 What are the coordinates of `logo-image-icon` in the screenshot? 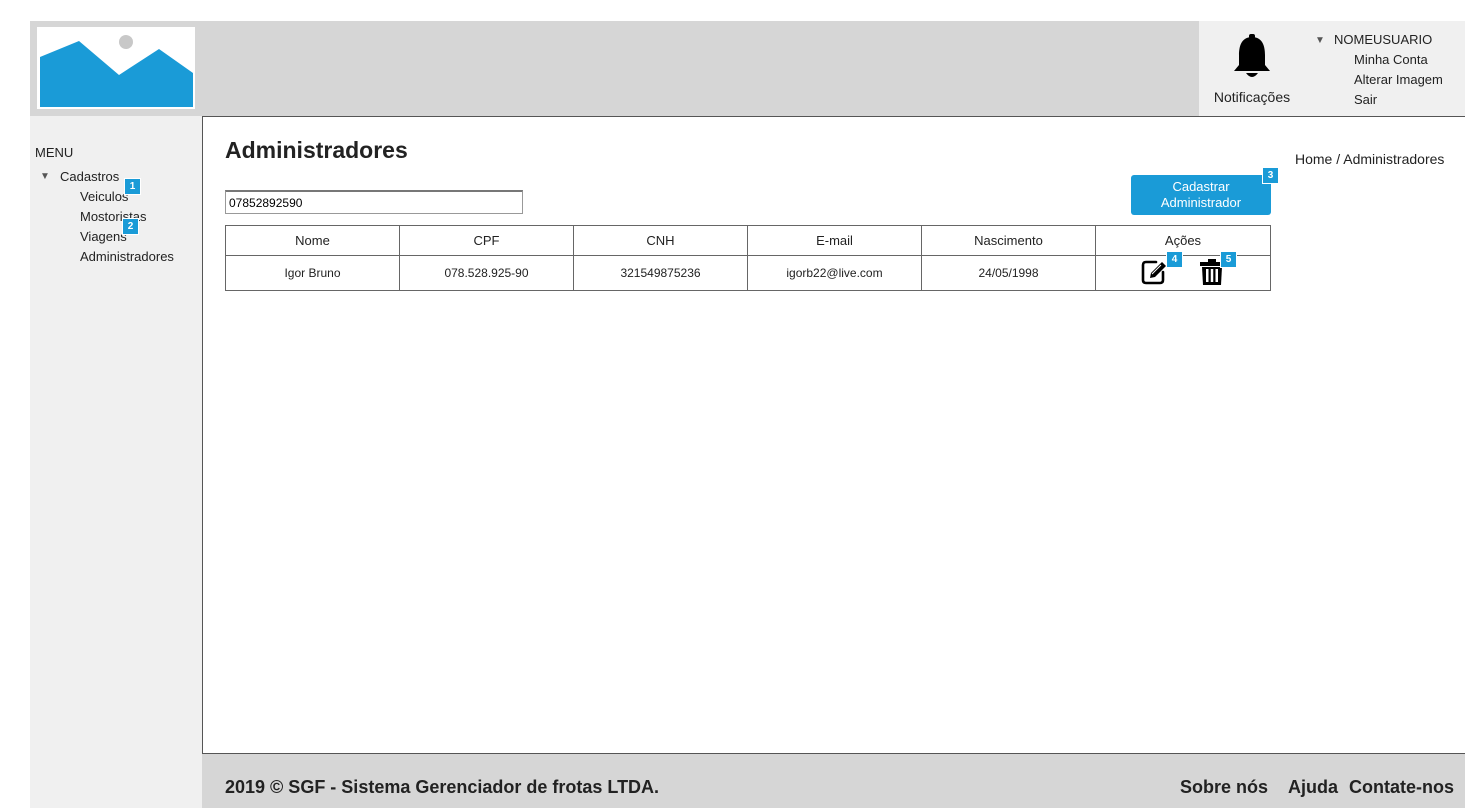 It's located at (116, 68).